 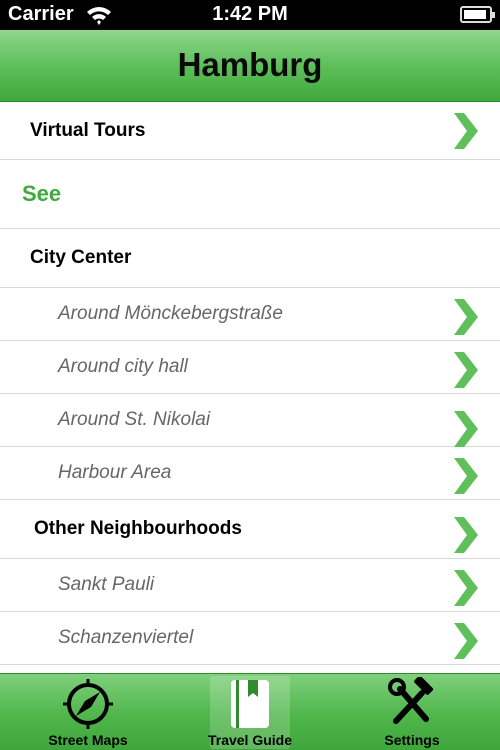 I want to click on list-item-virtual-tours: Virtual Tours, so click(x=250, y=131).